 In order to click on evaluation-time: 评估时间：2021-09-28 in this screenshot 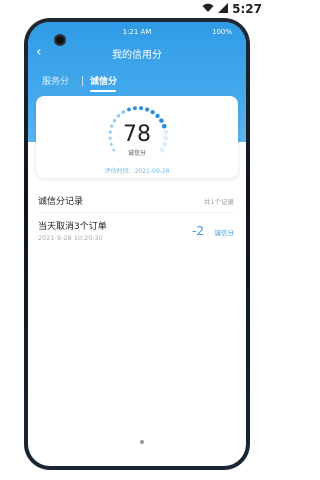, I will do `click(137, 171)`.